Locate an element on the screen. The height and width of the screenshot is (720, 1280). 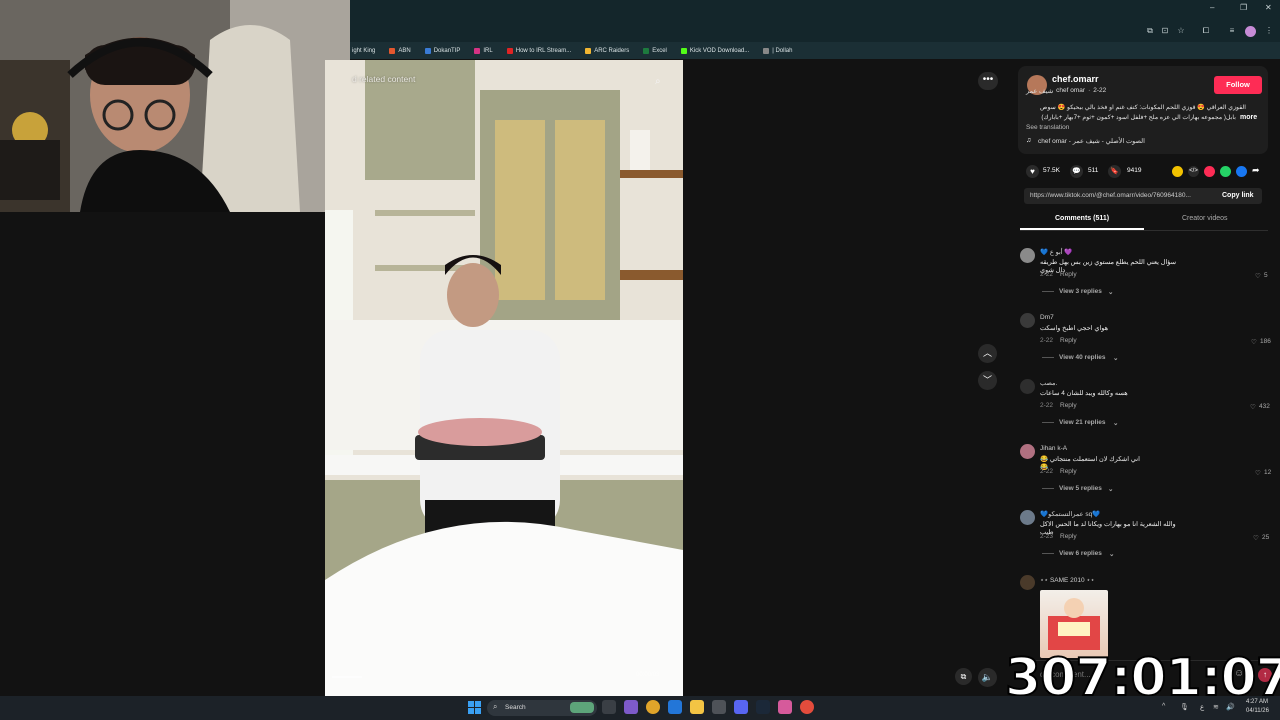
whatsapp-icon is located at coordinates (1225, 171).